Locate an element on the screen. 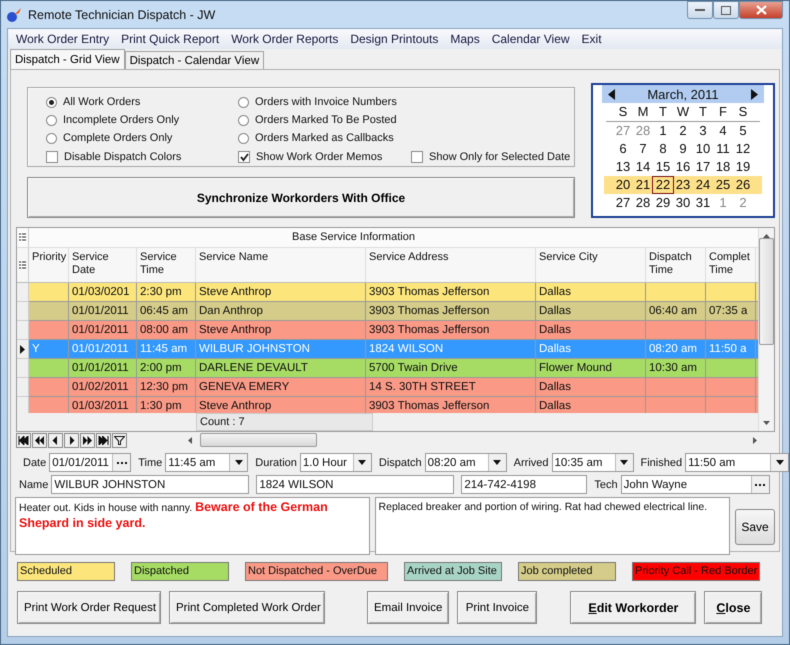 This screenshot has width=790, height=645. dropdown: 10:35 am is located at coordinates (593, 462).